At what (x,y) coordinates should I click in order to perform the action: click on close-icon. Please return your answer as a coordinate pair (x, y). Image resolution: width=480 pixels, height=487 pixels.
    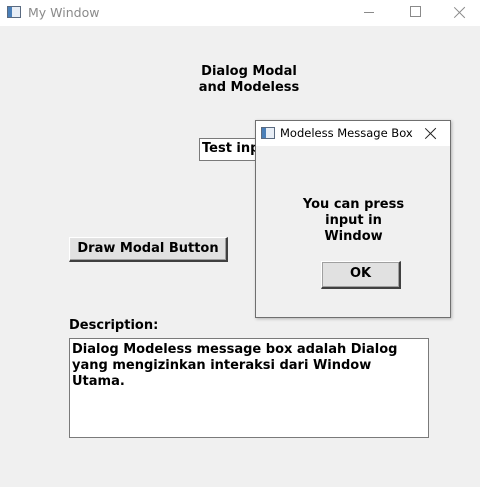
    Looking at the image, I should click on (460, 12).